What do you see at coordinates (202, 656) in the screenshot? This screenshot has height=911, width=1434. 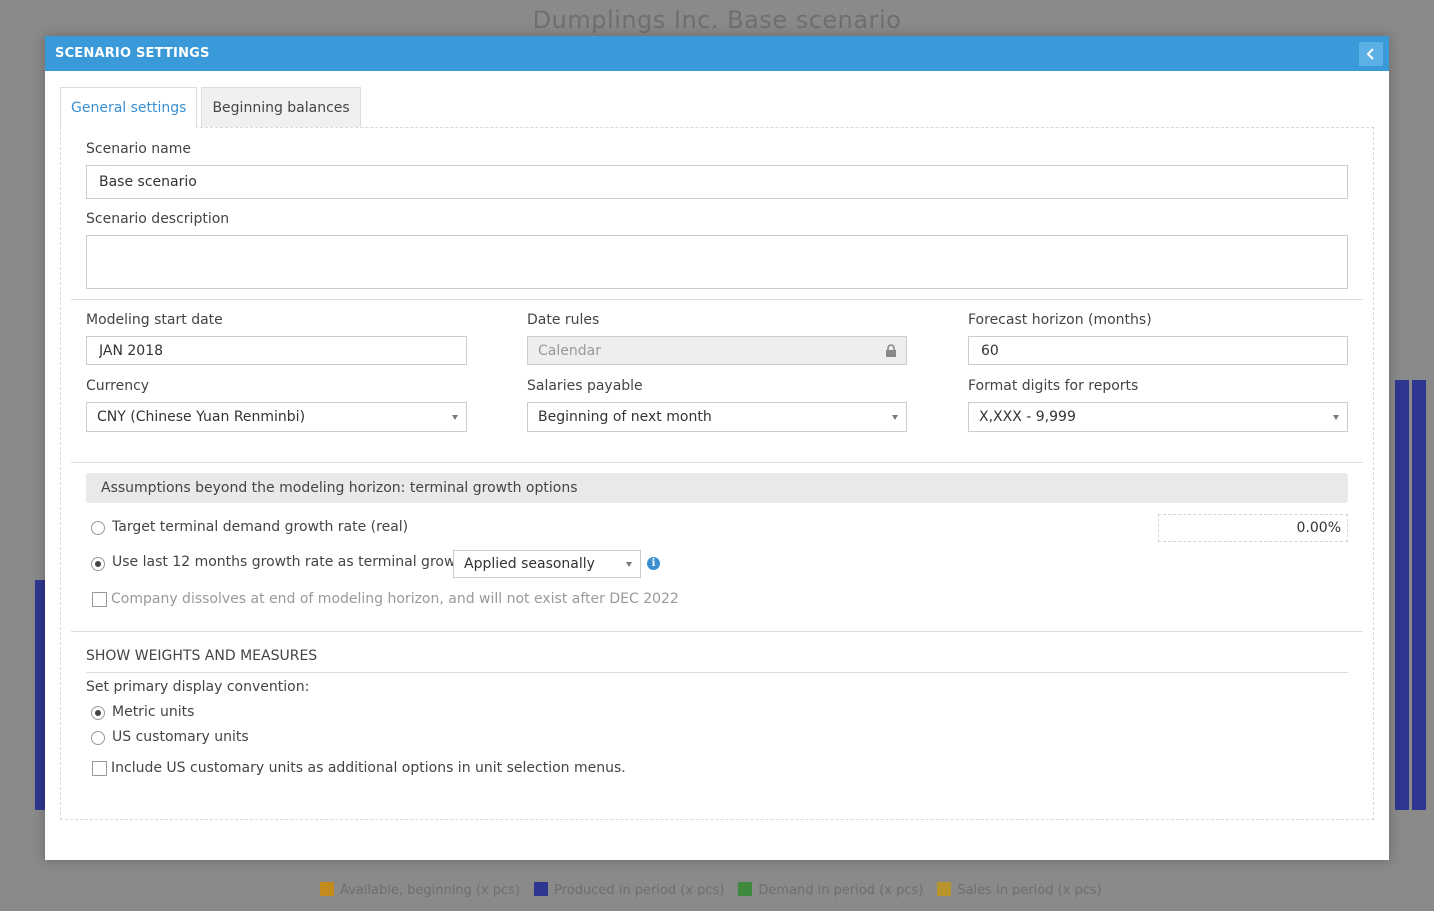 I see `weights-measures-title: SHOW WEIGHTS AND MEASURES` at bounding box center [202, 656].